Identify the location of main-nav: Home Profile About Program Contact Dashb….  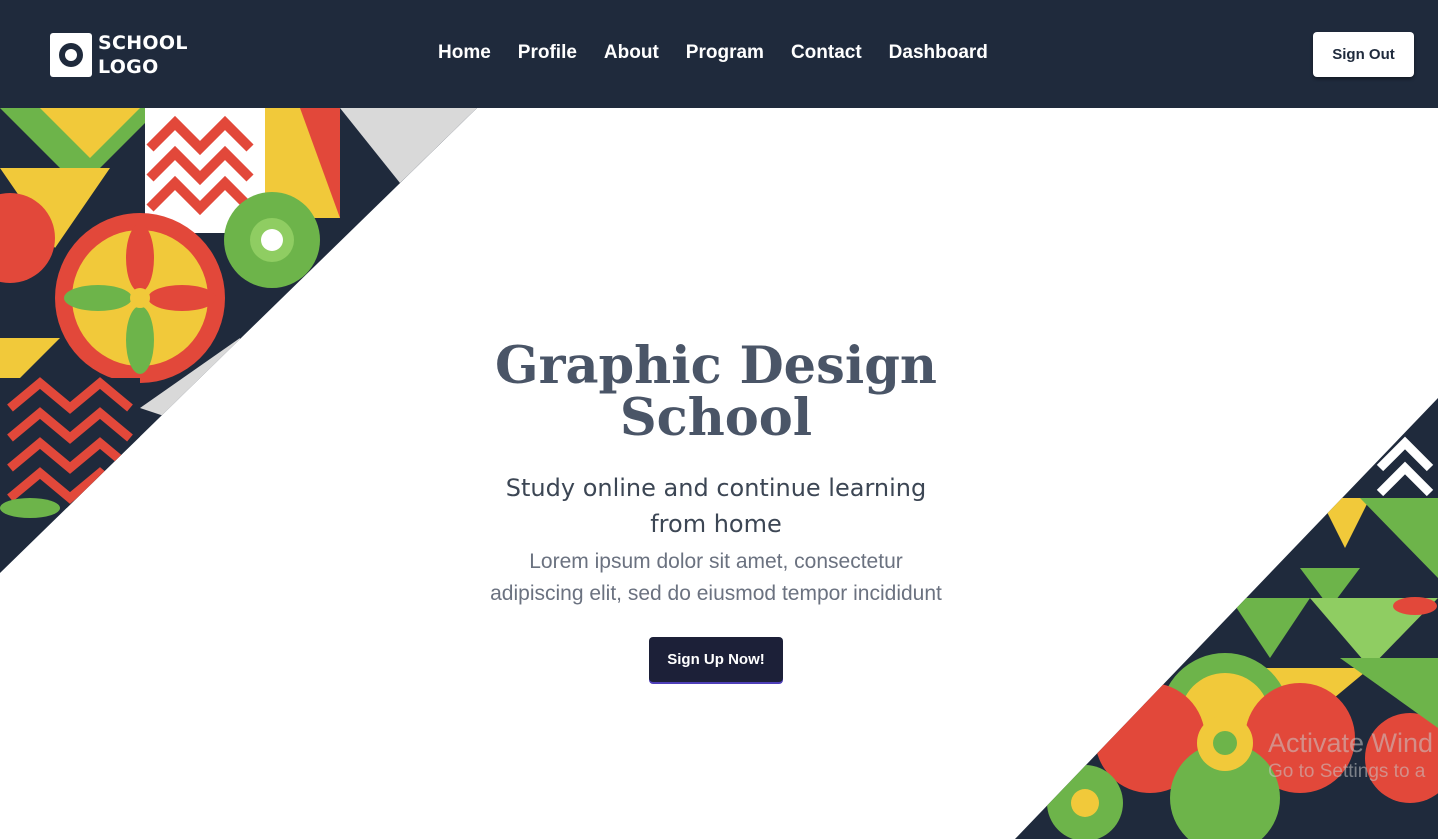
(726, 53).